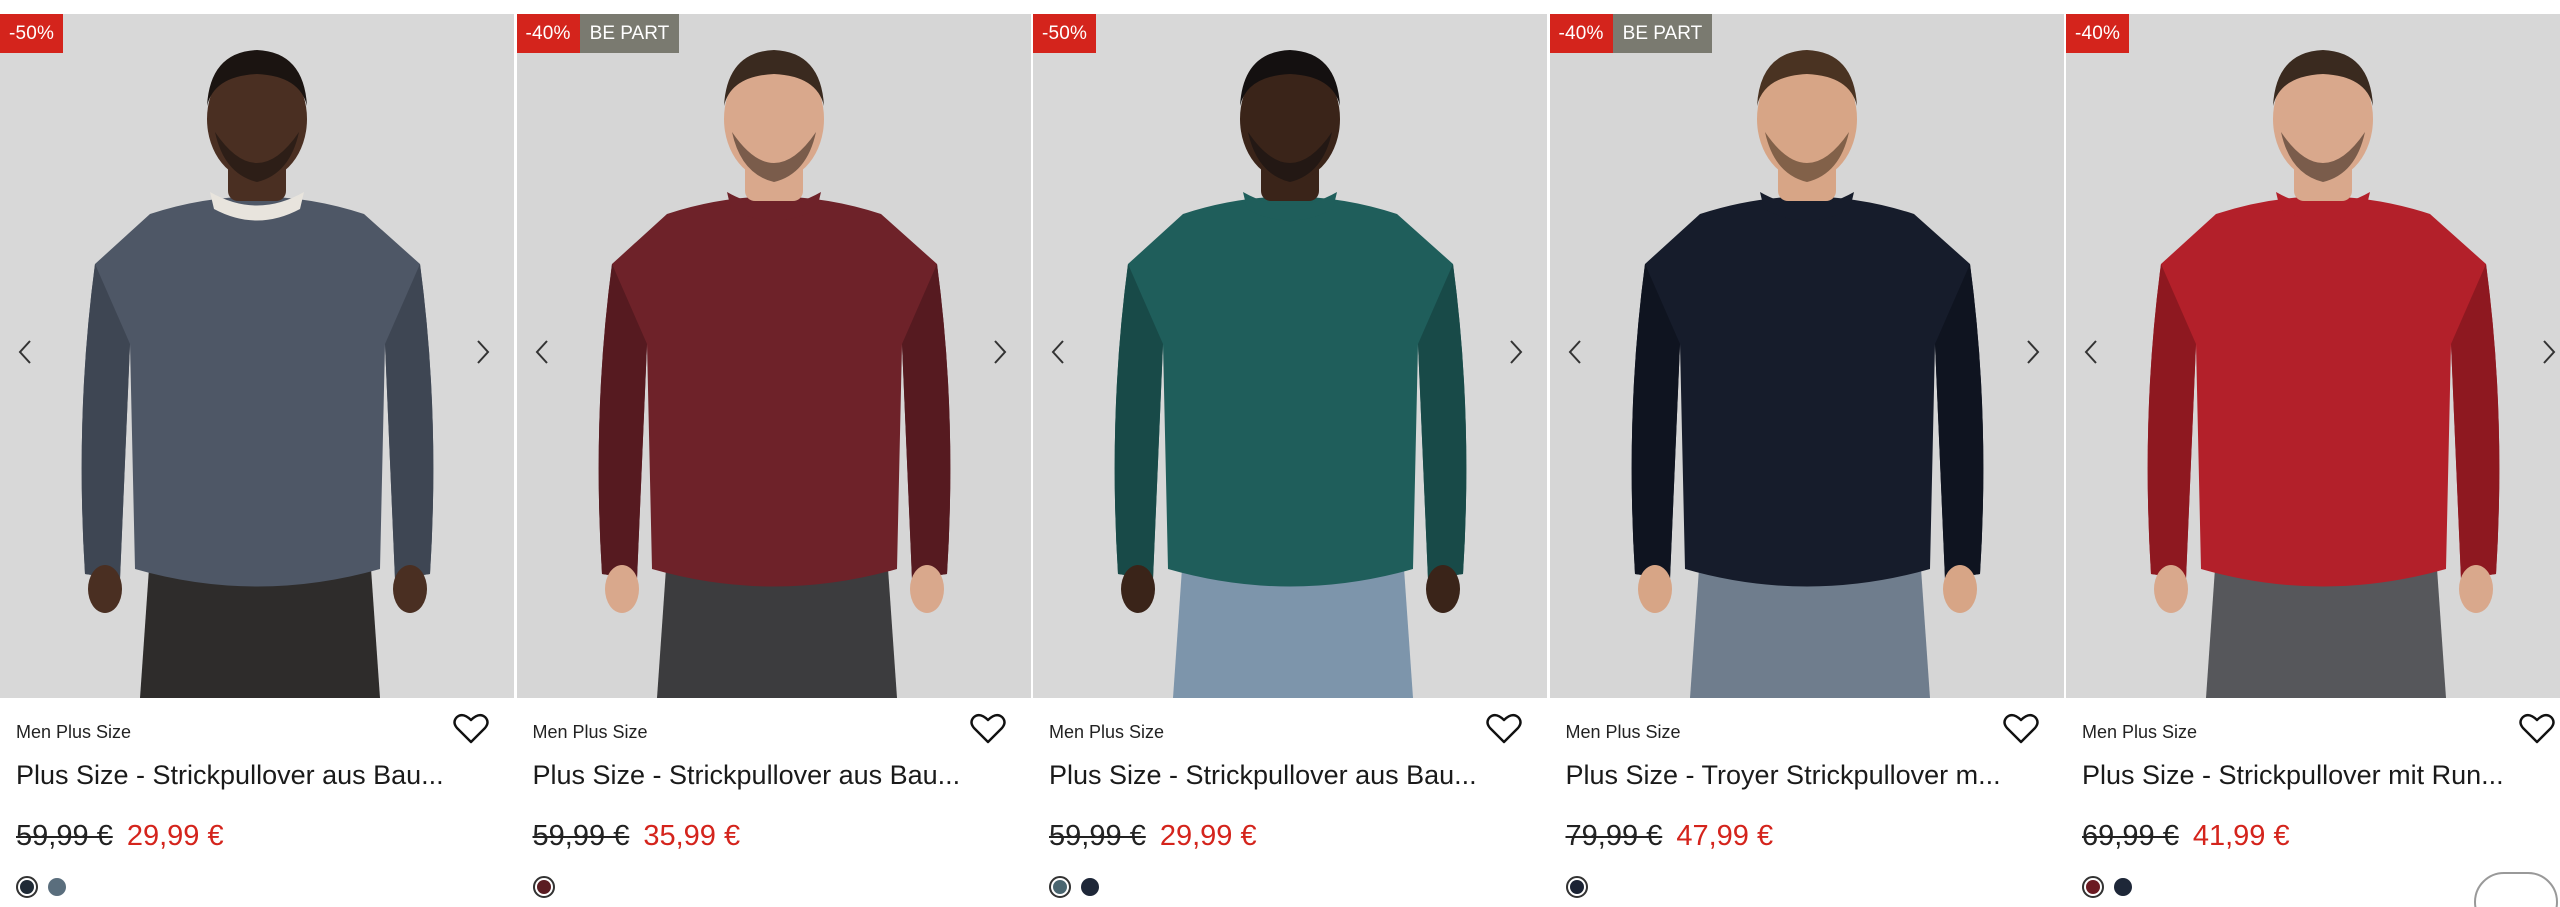  Describe the element at coordinates (1725, 836) in the screenshot. I see `sale-price: 47,99 €` at that location.